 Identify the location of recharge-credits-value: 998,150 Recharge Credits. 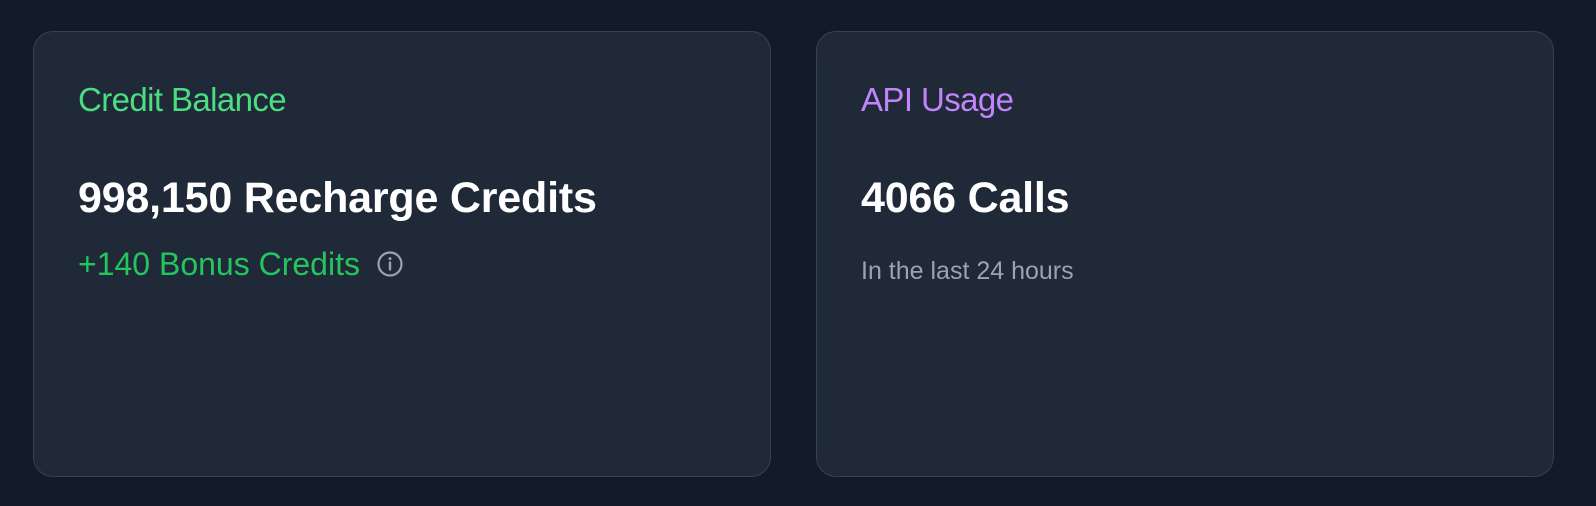
(337, 198).